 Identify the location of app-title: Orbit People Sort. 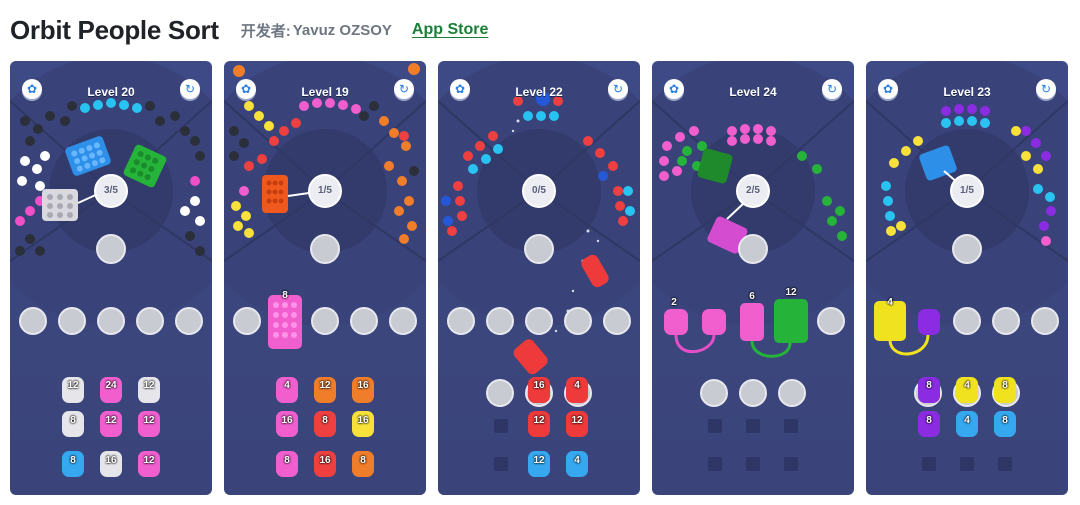
(114, 29).